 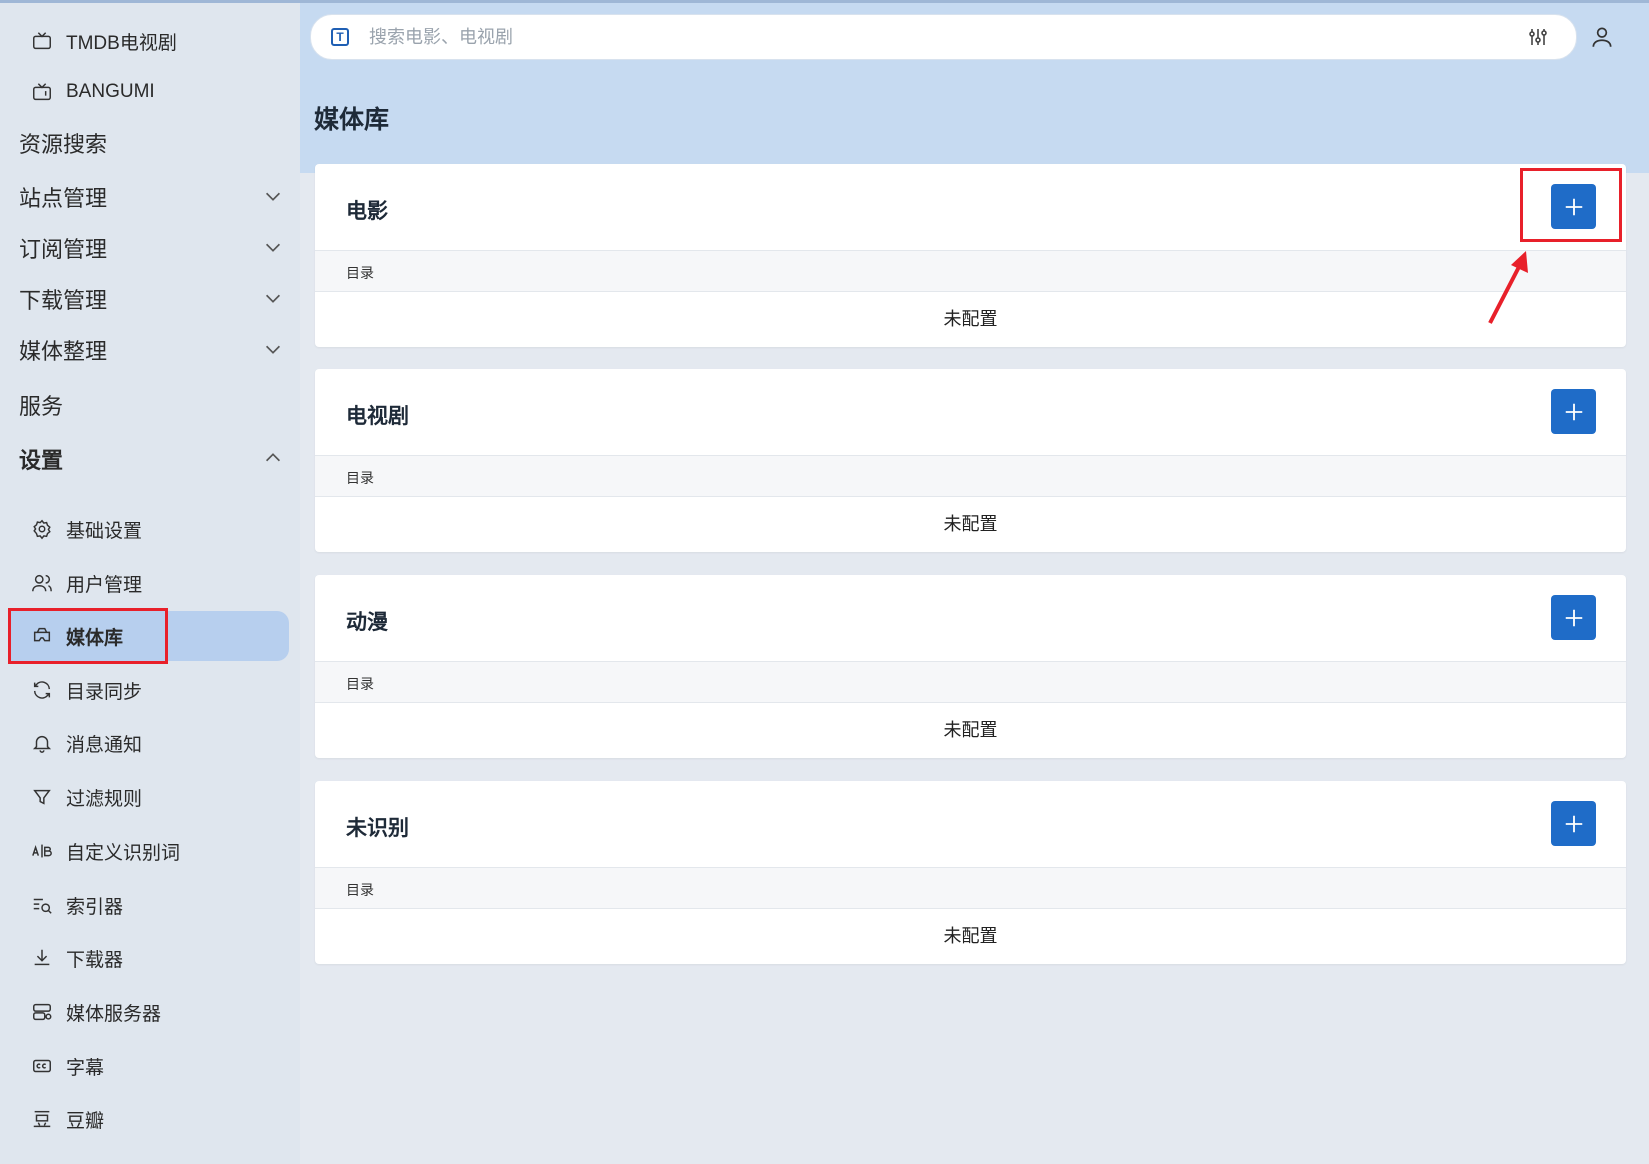 I want to click on sidebar-item-label: 下载器, so click(x=95, y=960).